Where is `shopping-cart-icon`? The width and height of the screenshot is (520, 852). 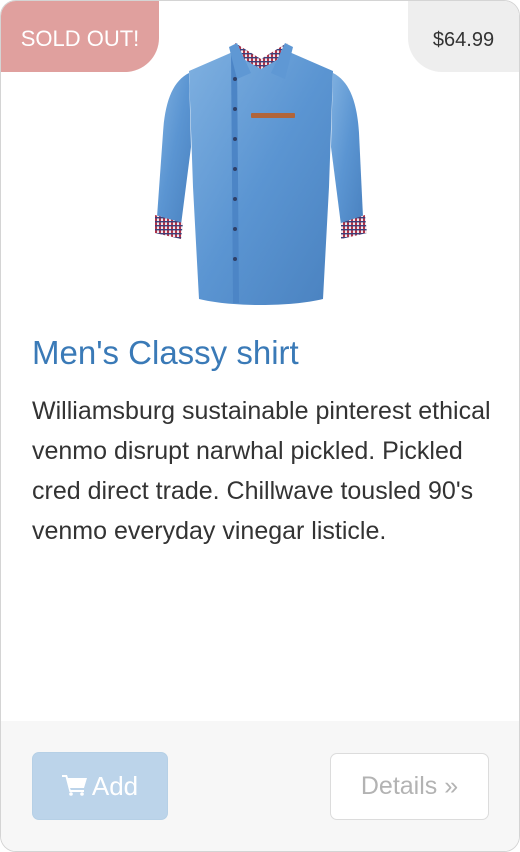 shopping-cart-icon is located at coordinates (74, 785).